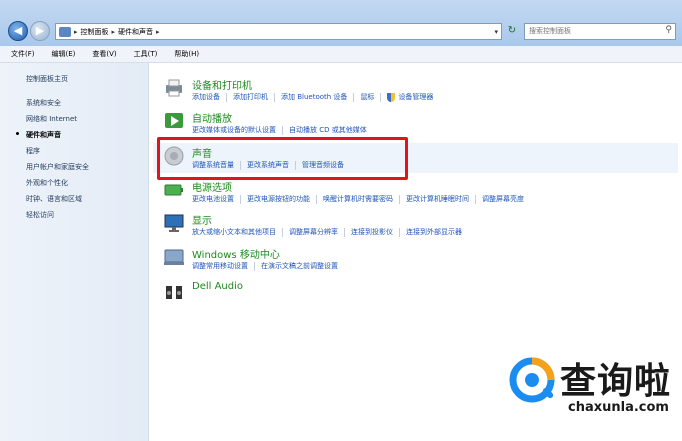  Describe the element at coordinates (234, 232) in the screenshot. I see `link-text-size: 放大或缩小文本和其他项目` at that location.